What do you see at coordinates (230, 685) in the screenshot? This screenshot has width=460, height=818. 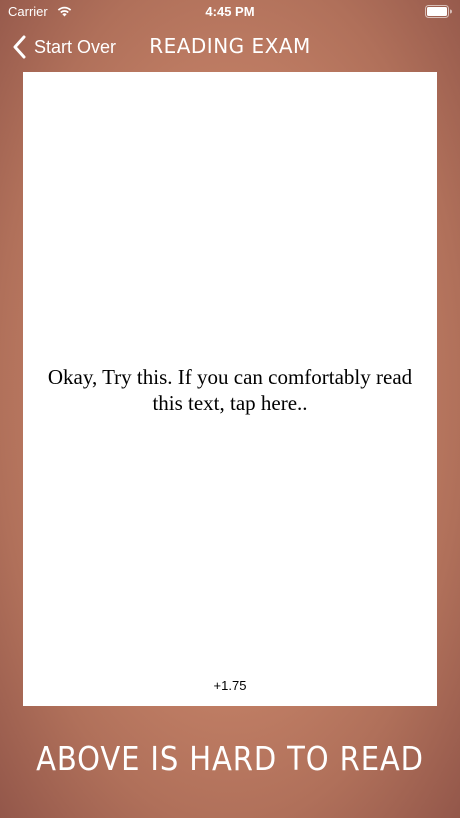 I see `lens-power-label: +1.75` at bounding box center [230, 685].